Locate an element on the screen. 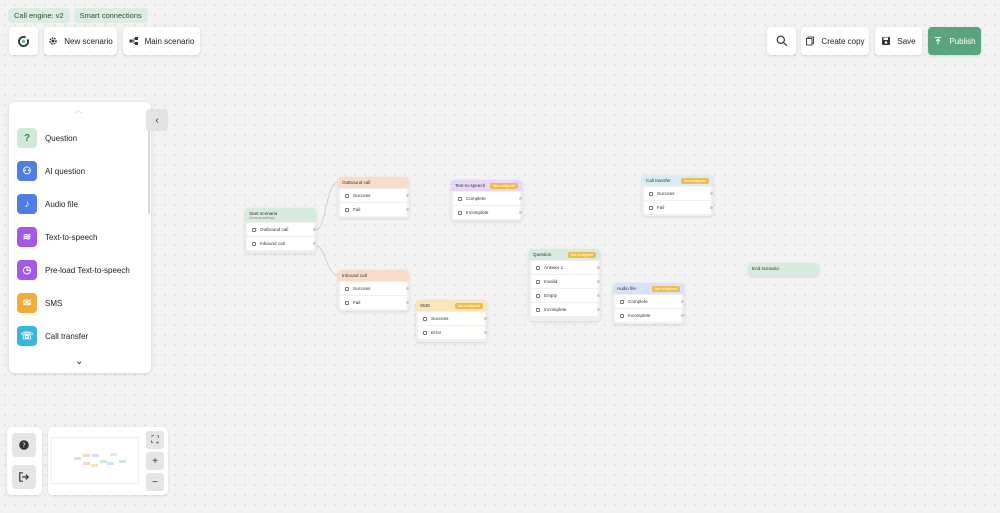 The image size is (1000, 513). node-output-invalid: Invalid is located at coordinates (565, 281).